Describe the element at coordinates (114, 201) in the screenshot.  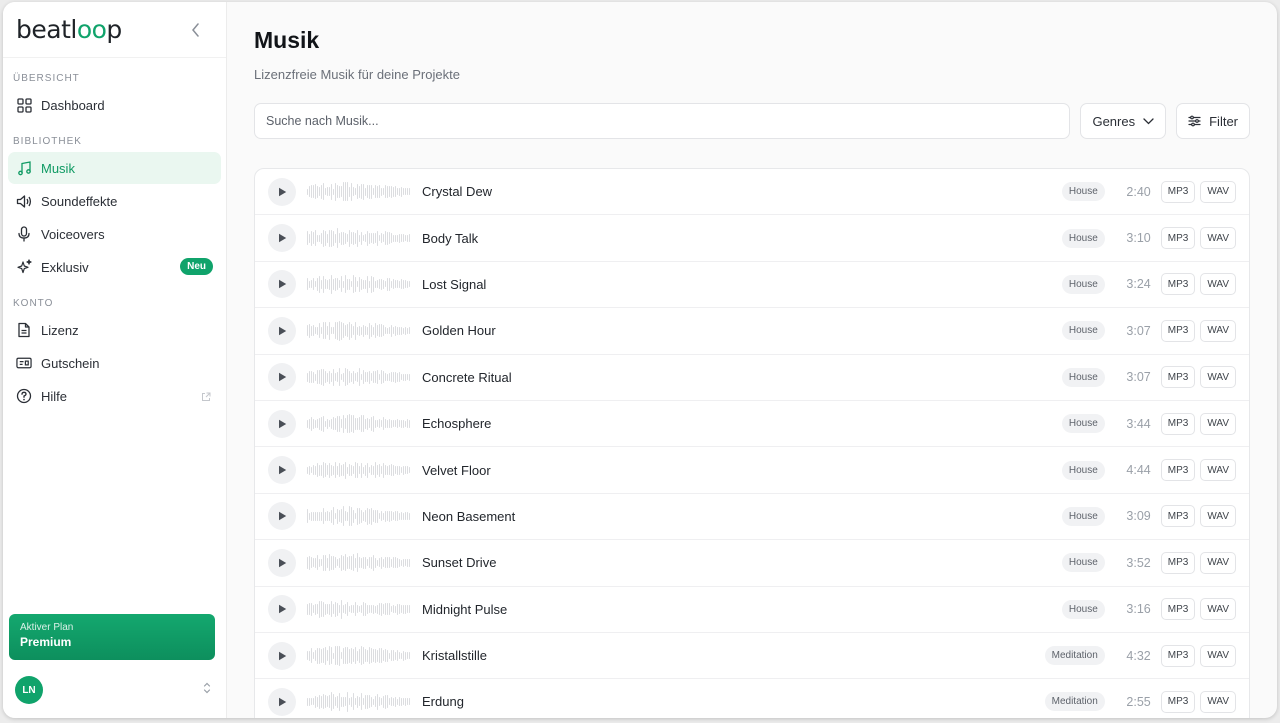
I see `sidebar-item-soundeffekte: Soundeffekte` at that location.